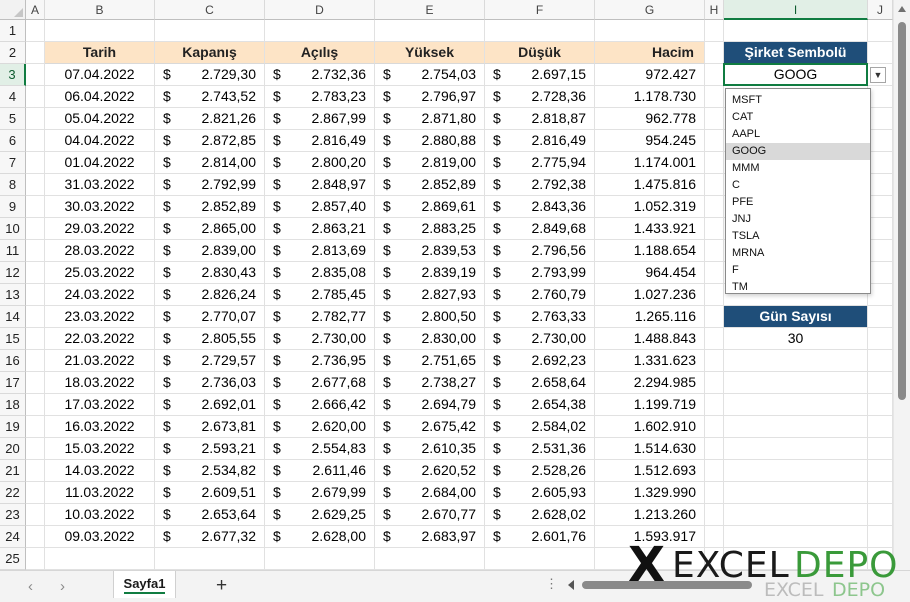 The image size is (910, 602). I want to click on volume-cell: 1.488.843, so click(650, 339).